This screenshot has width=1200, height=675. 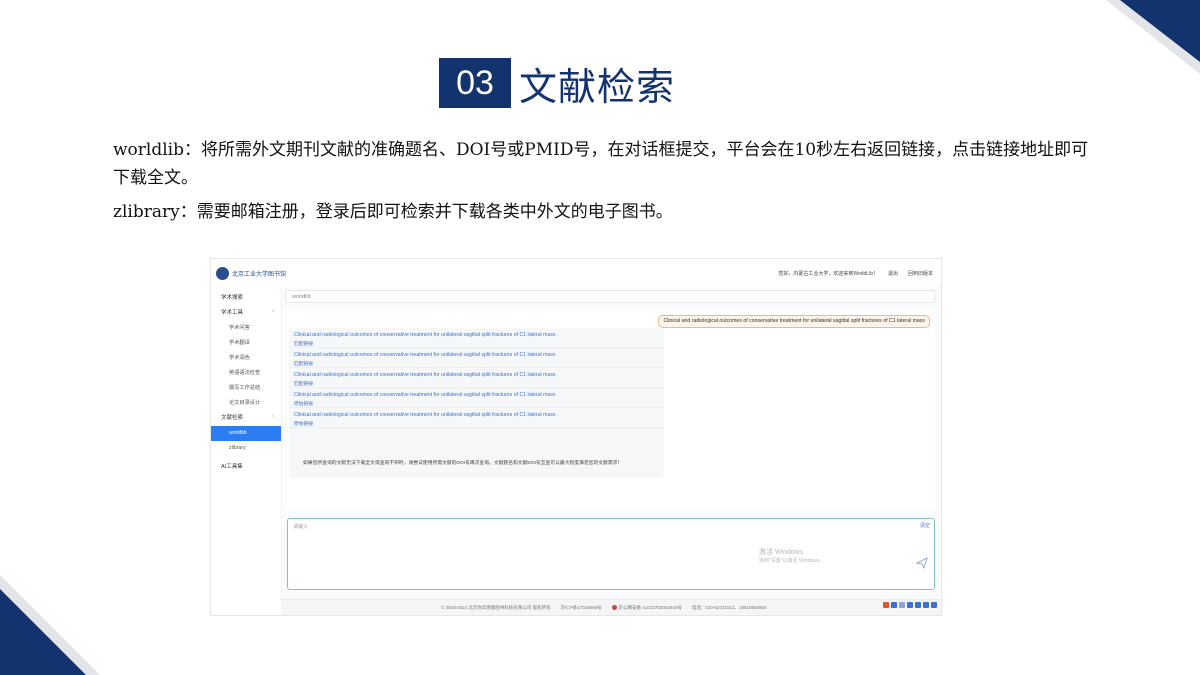 What do you see at coordinates (1153, 37) in the screenshot?
I see `top-right-corner-decoration` at bounding box center [1153, 37].